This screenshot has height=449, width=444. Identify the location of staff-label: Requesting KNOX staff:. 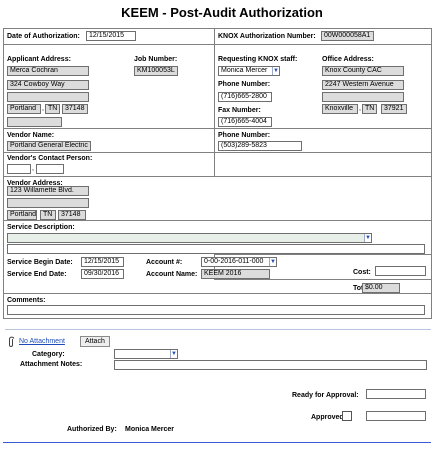
(258, 59).